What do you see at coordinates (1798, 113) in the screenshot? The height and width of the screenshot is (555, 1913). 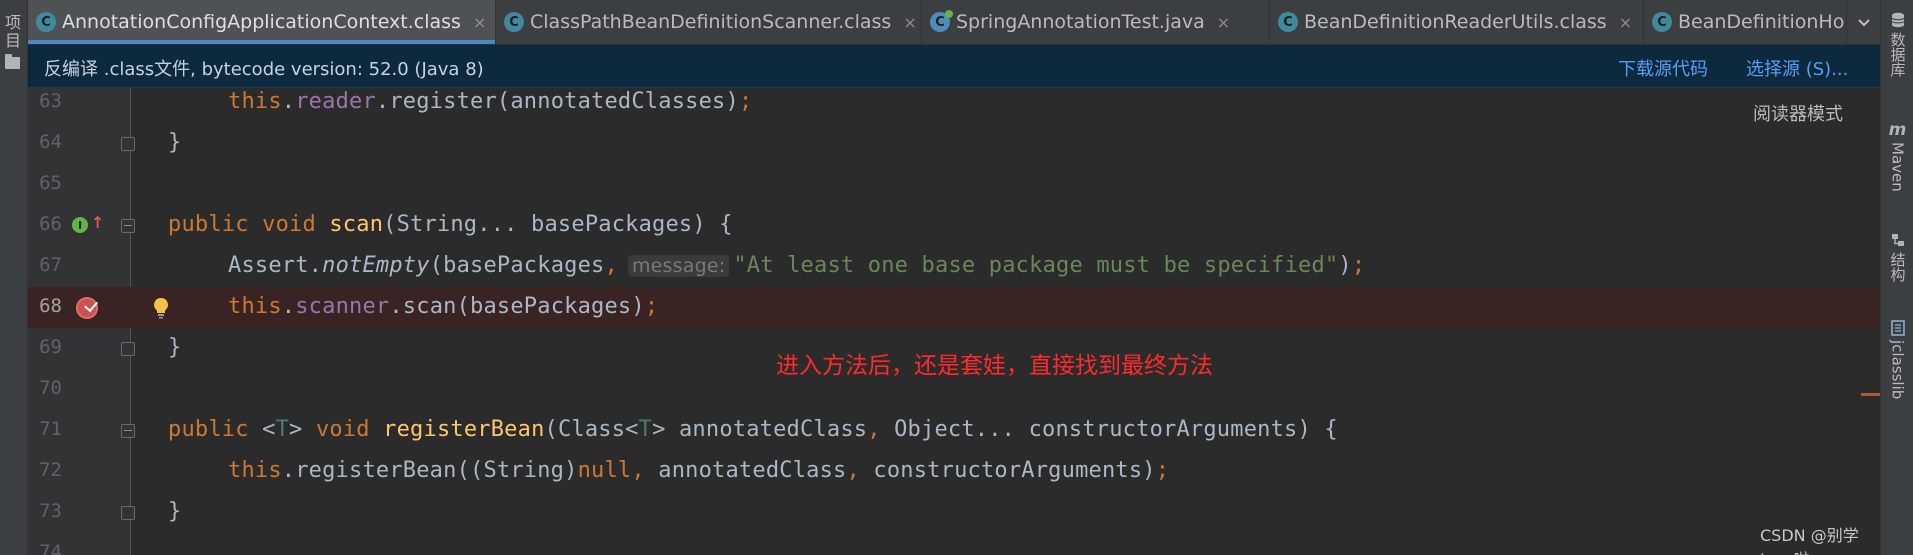 I see `reader-mode-button: 阅读器模式` at bounding box center [1798, 113].